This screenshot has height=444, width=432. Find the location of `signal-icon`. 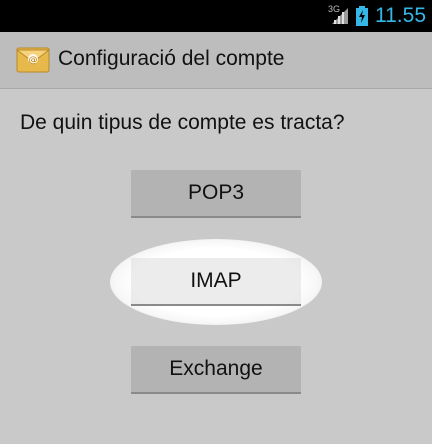

signal-icon is located at coordinates (340, 16).